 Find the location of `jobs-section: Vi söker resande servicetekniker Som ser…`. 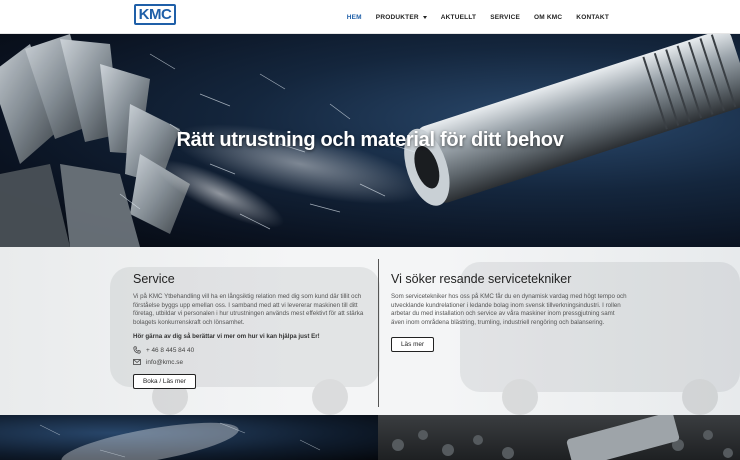

jobs-section: Vi söker resande servicetekniker Som ser… is located at coordinates (509, 312).